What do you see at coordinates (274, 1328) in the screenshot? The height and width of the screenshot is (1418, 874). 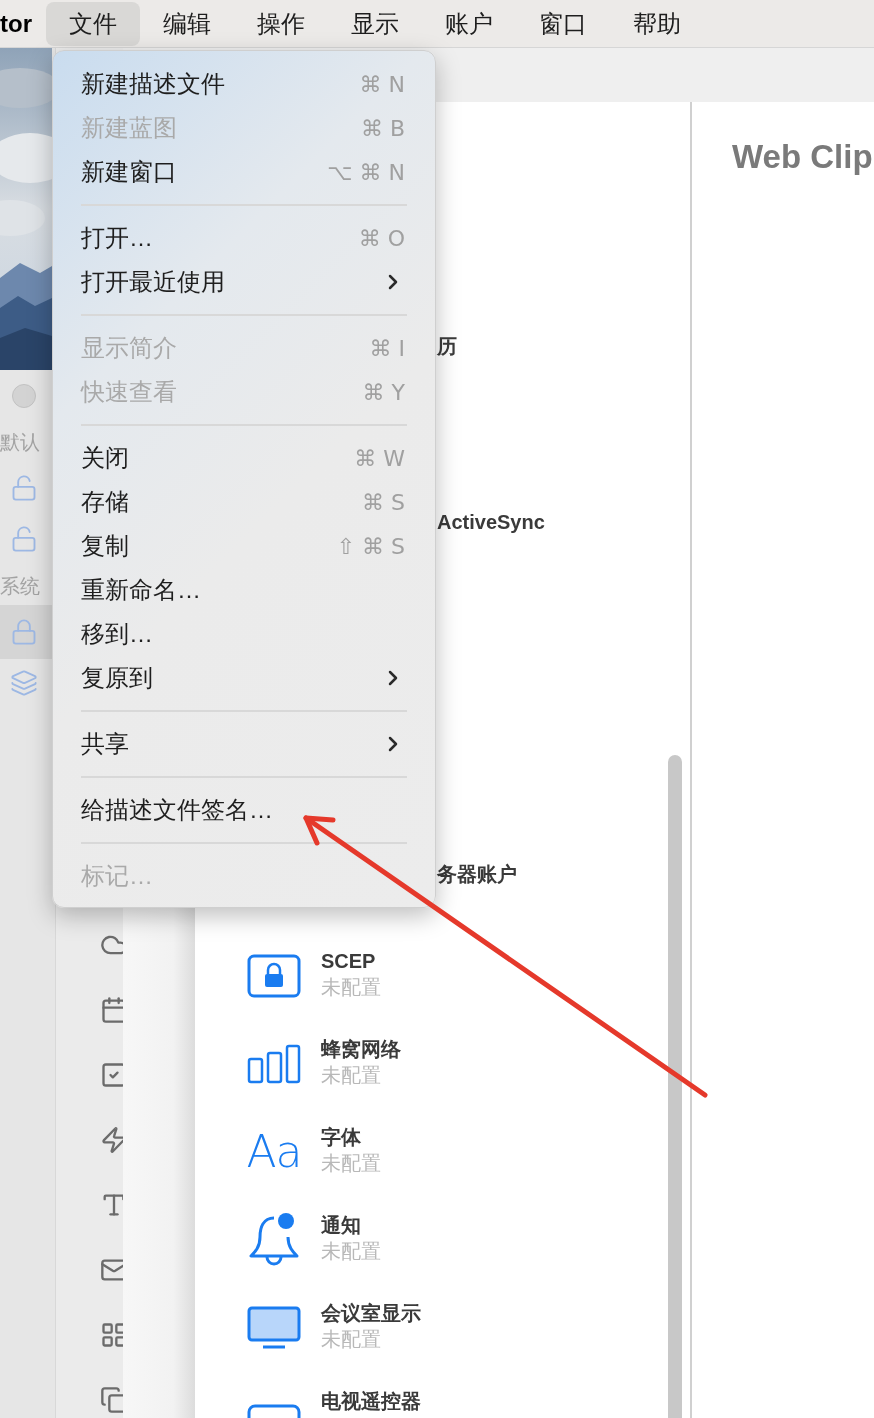 I see `monitor-icon` at bounding box center [274, 1328].